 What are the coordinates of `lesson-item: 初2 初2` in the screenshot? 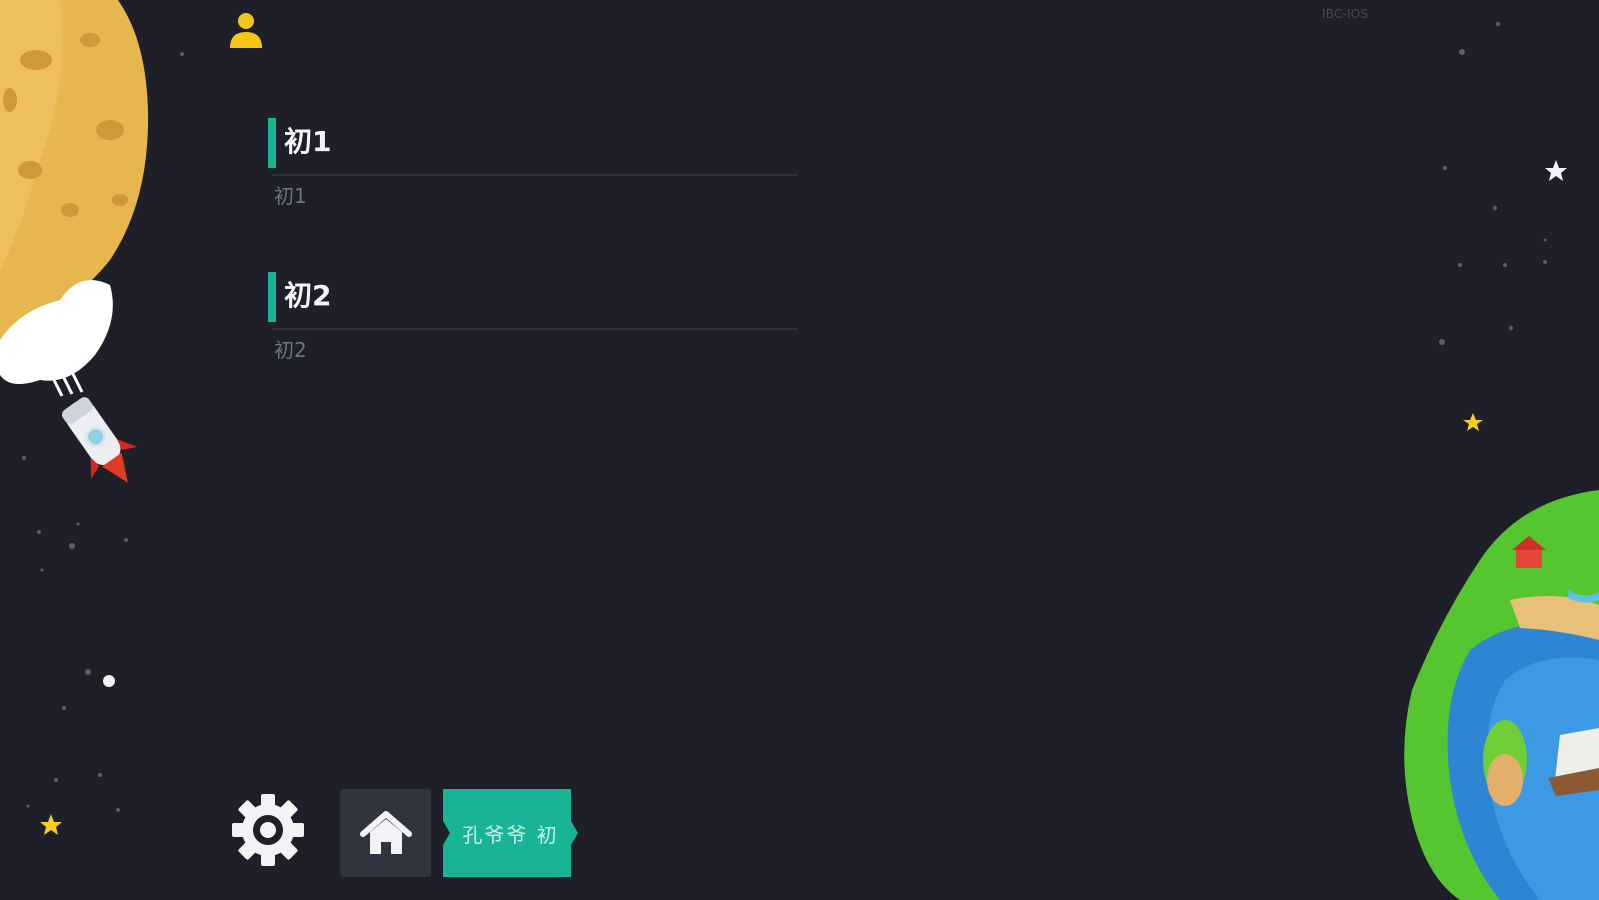 It's located at (533, 322).